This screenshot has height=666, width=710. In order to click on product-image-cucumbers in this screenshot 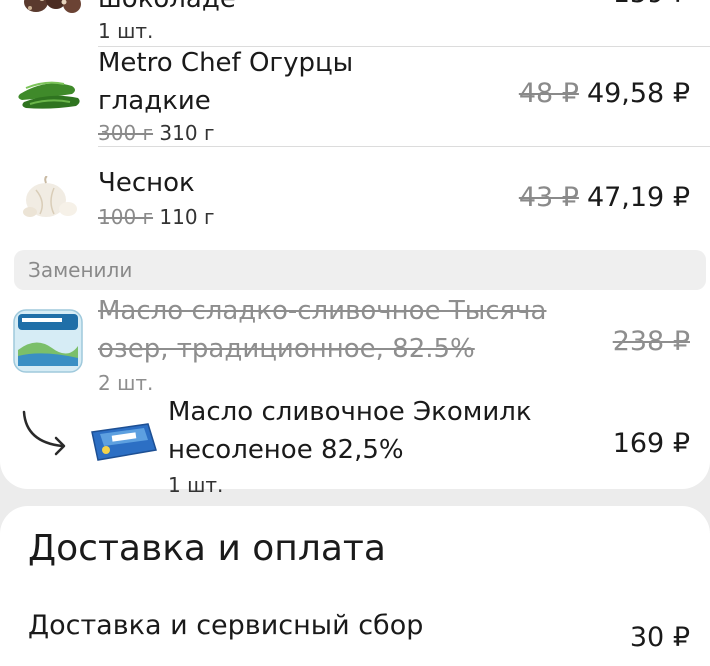, I will do `click(49, 95)`.